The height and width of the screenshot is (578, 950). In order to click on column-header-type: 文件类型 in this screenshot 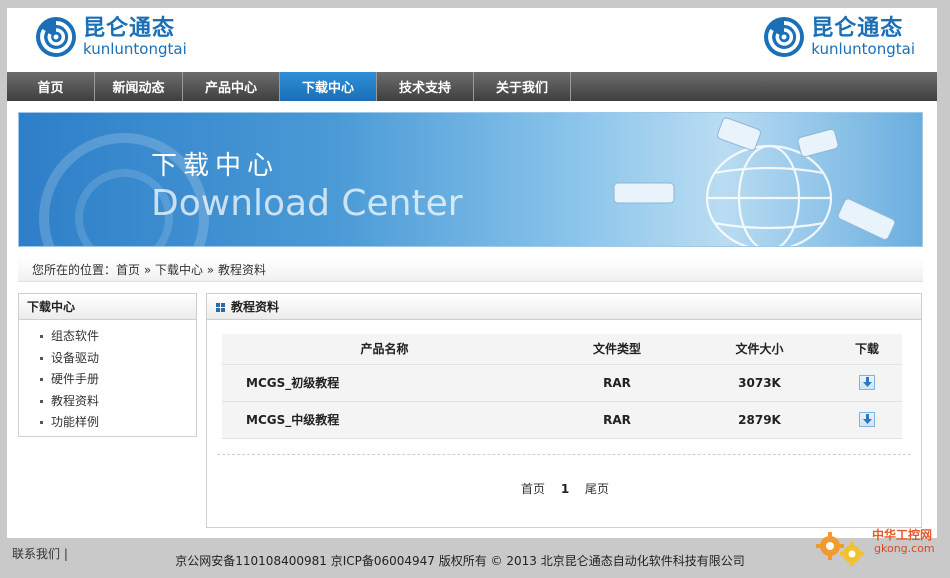, I will do `click(617, 349)`.